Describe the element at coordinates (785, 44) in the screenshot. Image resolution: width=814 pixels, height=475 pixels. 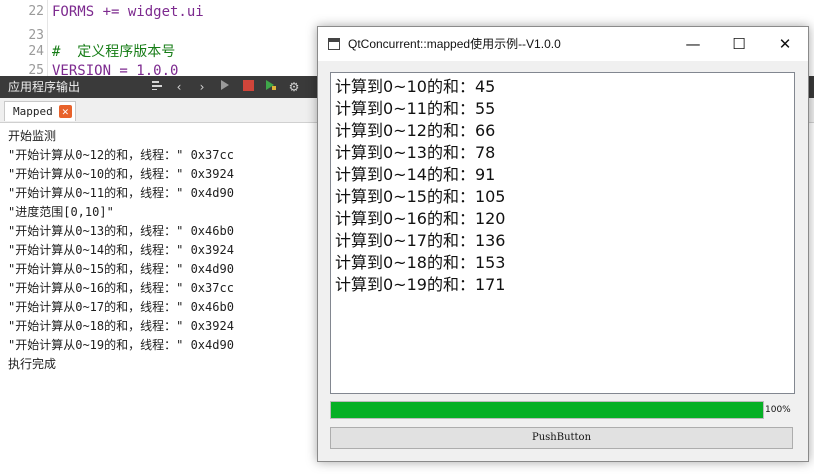
I see `close-button: ✕` at that location.